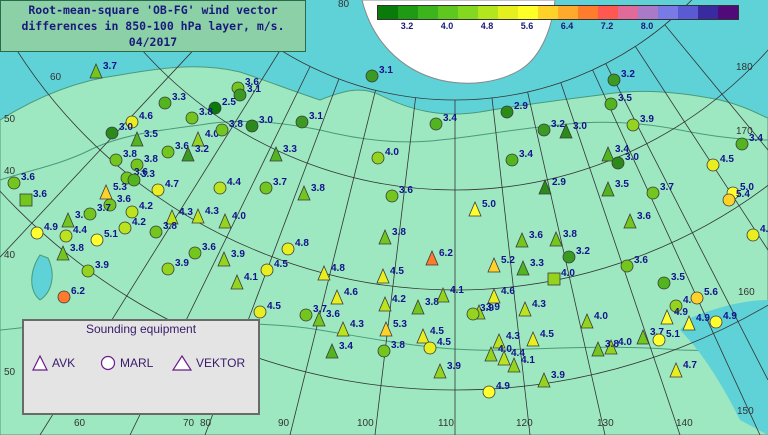 This screenshot has height=435, width=768. Describe the element at coordinates (607, 26) in the screenshot. I see `scale-label: 7.2` at that location.